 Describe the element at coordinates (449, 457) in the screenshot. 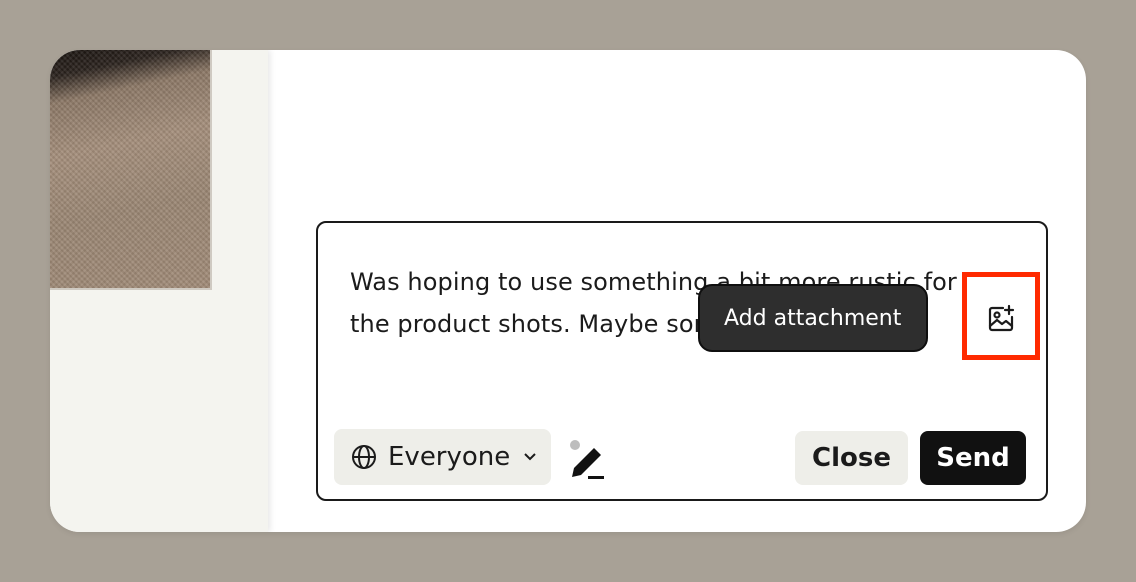

I see `audience-label: Everyone` at that location.